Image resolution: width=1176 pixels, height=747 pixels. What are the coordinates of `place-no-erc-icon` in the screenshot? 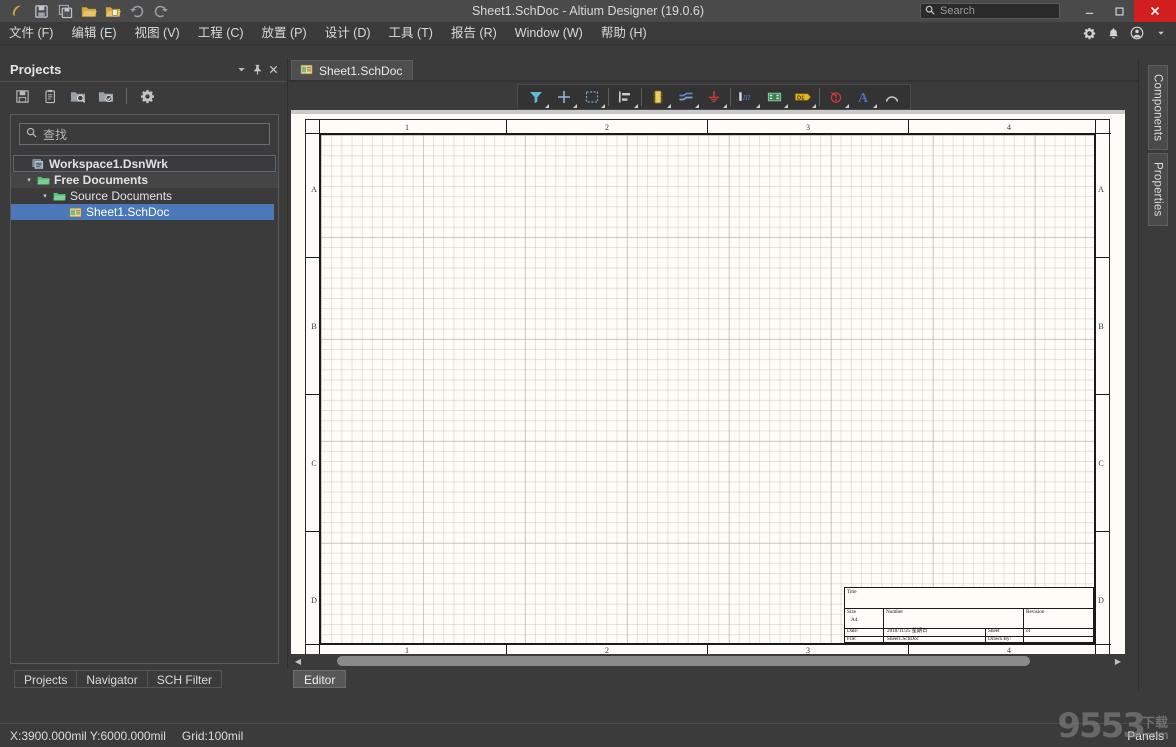 It's located at (836, 97).